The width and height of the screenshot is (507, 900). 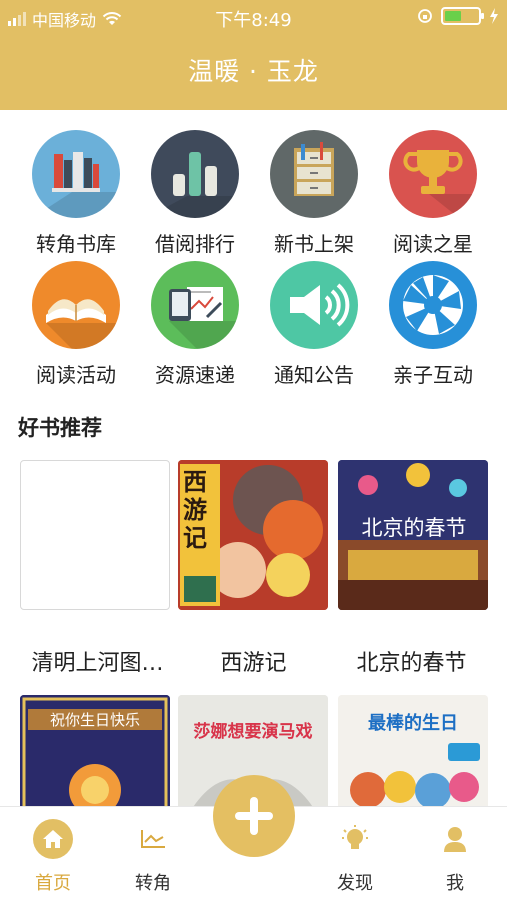 I want to click on tab-corner: 转角, so click(x=153, y=851).